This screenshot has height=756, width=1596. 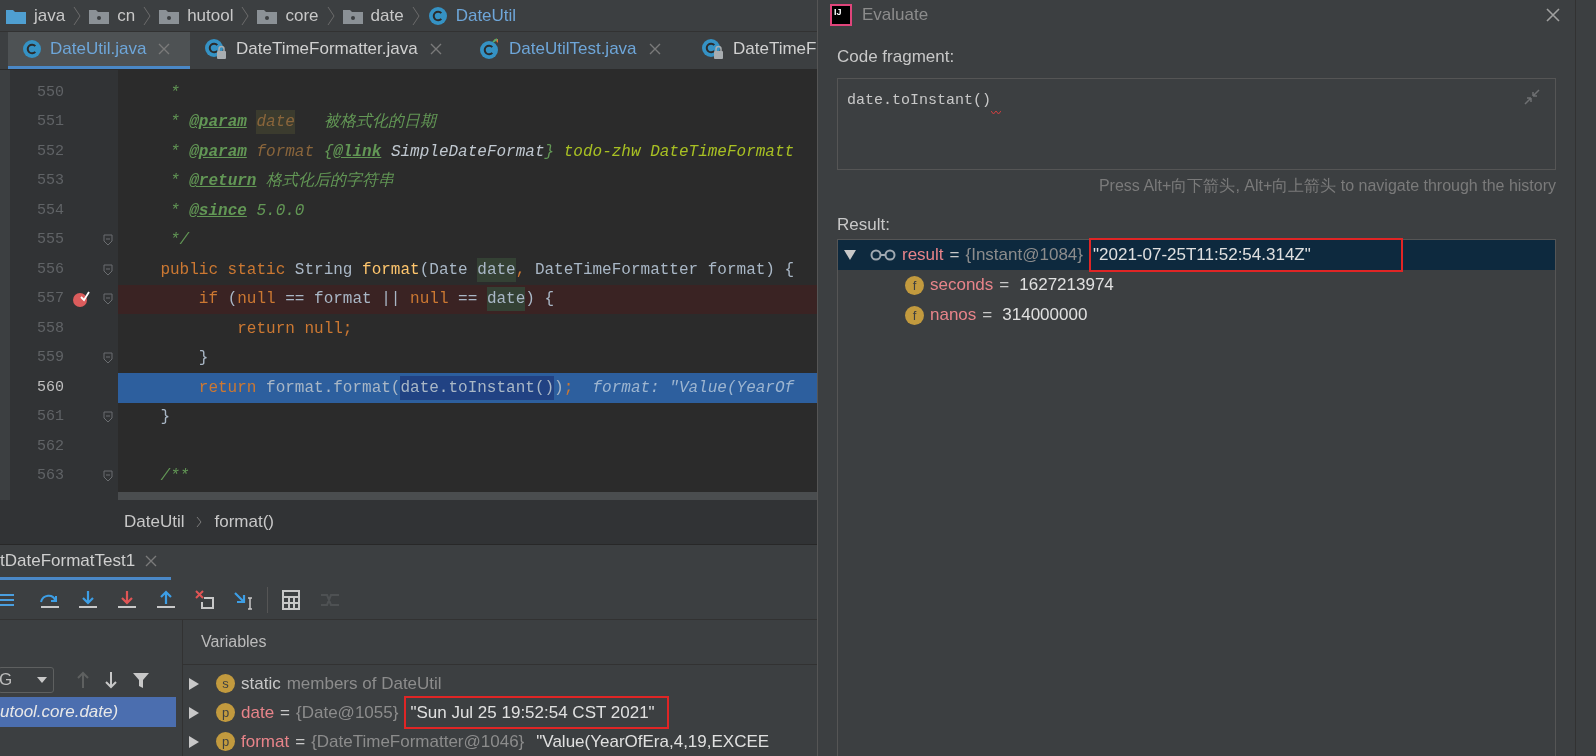 What do you see at coordinates (482, 152) in the screenshot?
I see `code-line: * @param format {@link SimpleDateFormat} todo-zhw DateTimeFormatt` at bounding box center [482, 152].